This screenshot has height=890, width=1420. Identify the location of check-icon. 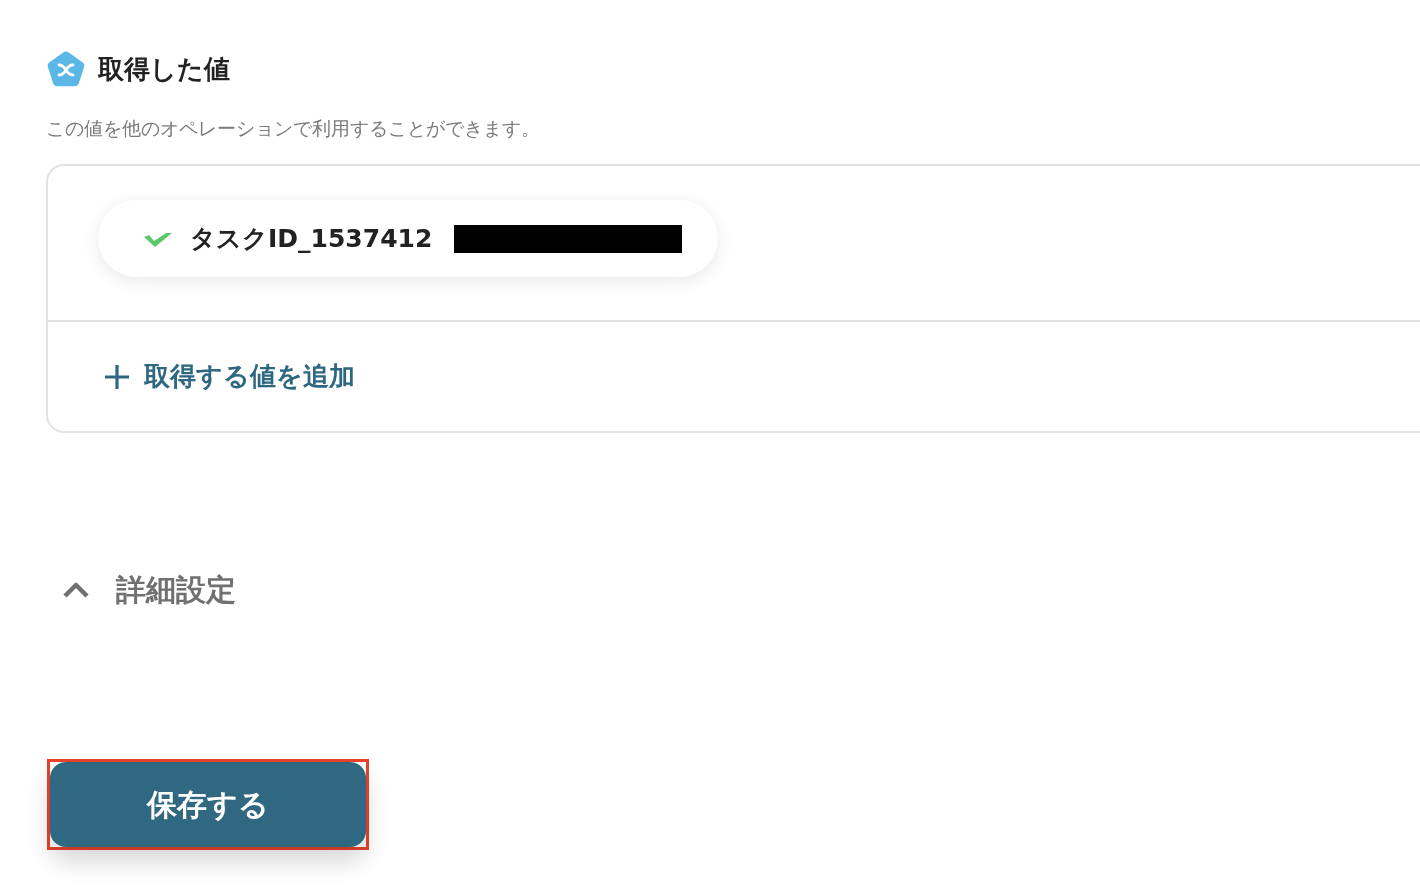
(158, 238).